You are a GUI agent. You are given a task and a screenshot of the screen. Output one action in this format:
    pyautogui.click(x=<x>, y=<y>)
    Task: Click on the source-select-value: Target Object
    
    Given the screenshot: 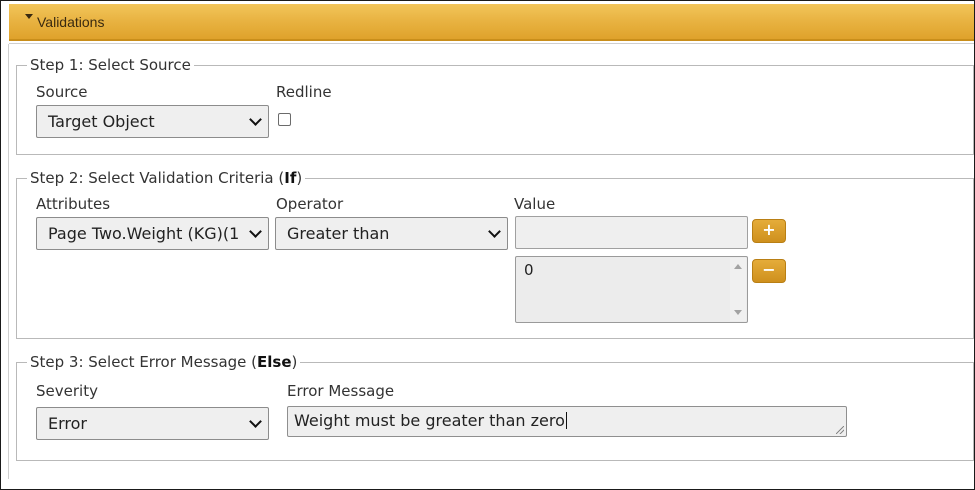 What is the action you would take?
    pyautogui.click(x=101, y=121)
    